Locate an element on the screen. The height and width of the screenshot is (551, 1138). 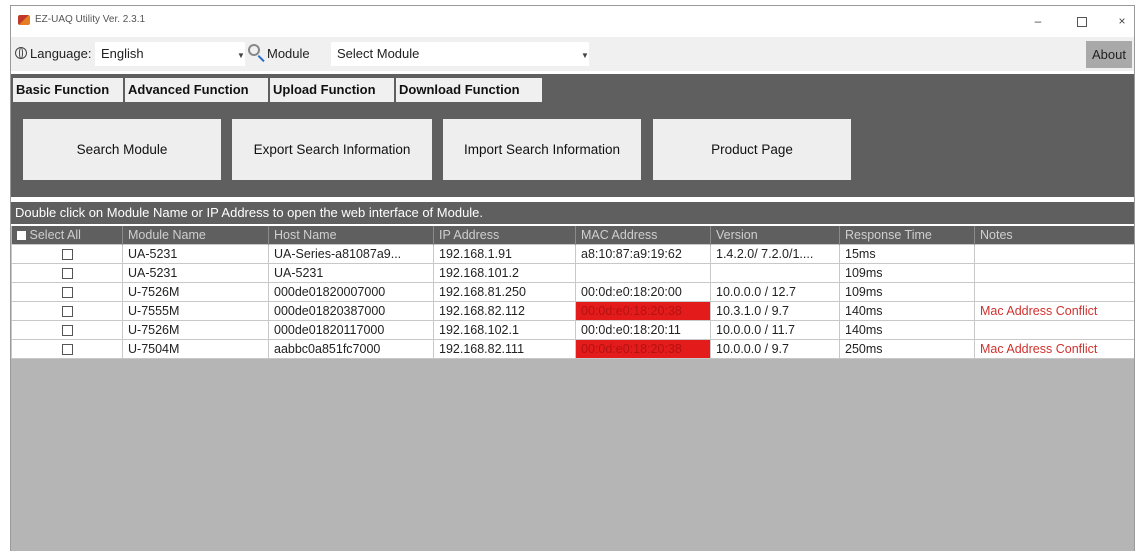
mac-address-cell: 00:0d:e0:18:20:00 is located at coordinates (643, 292).